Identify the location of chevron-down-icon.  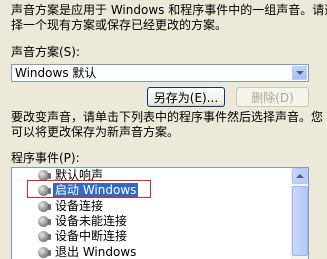
(299, 73).